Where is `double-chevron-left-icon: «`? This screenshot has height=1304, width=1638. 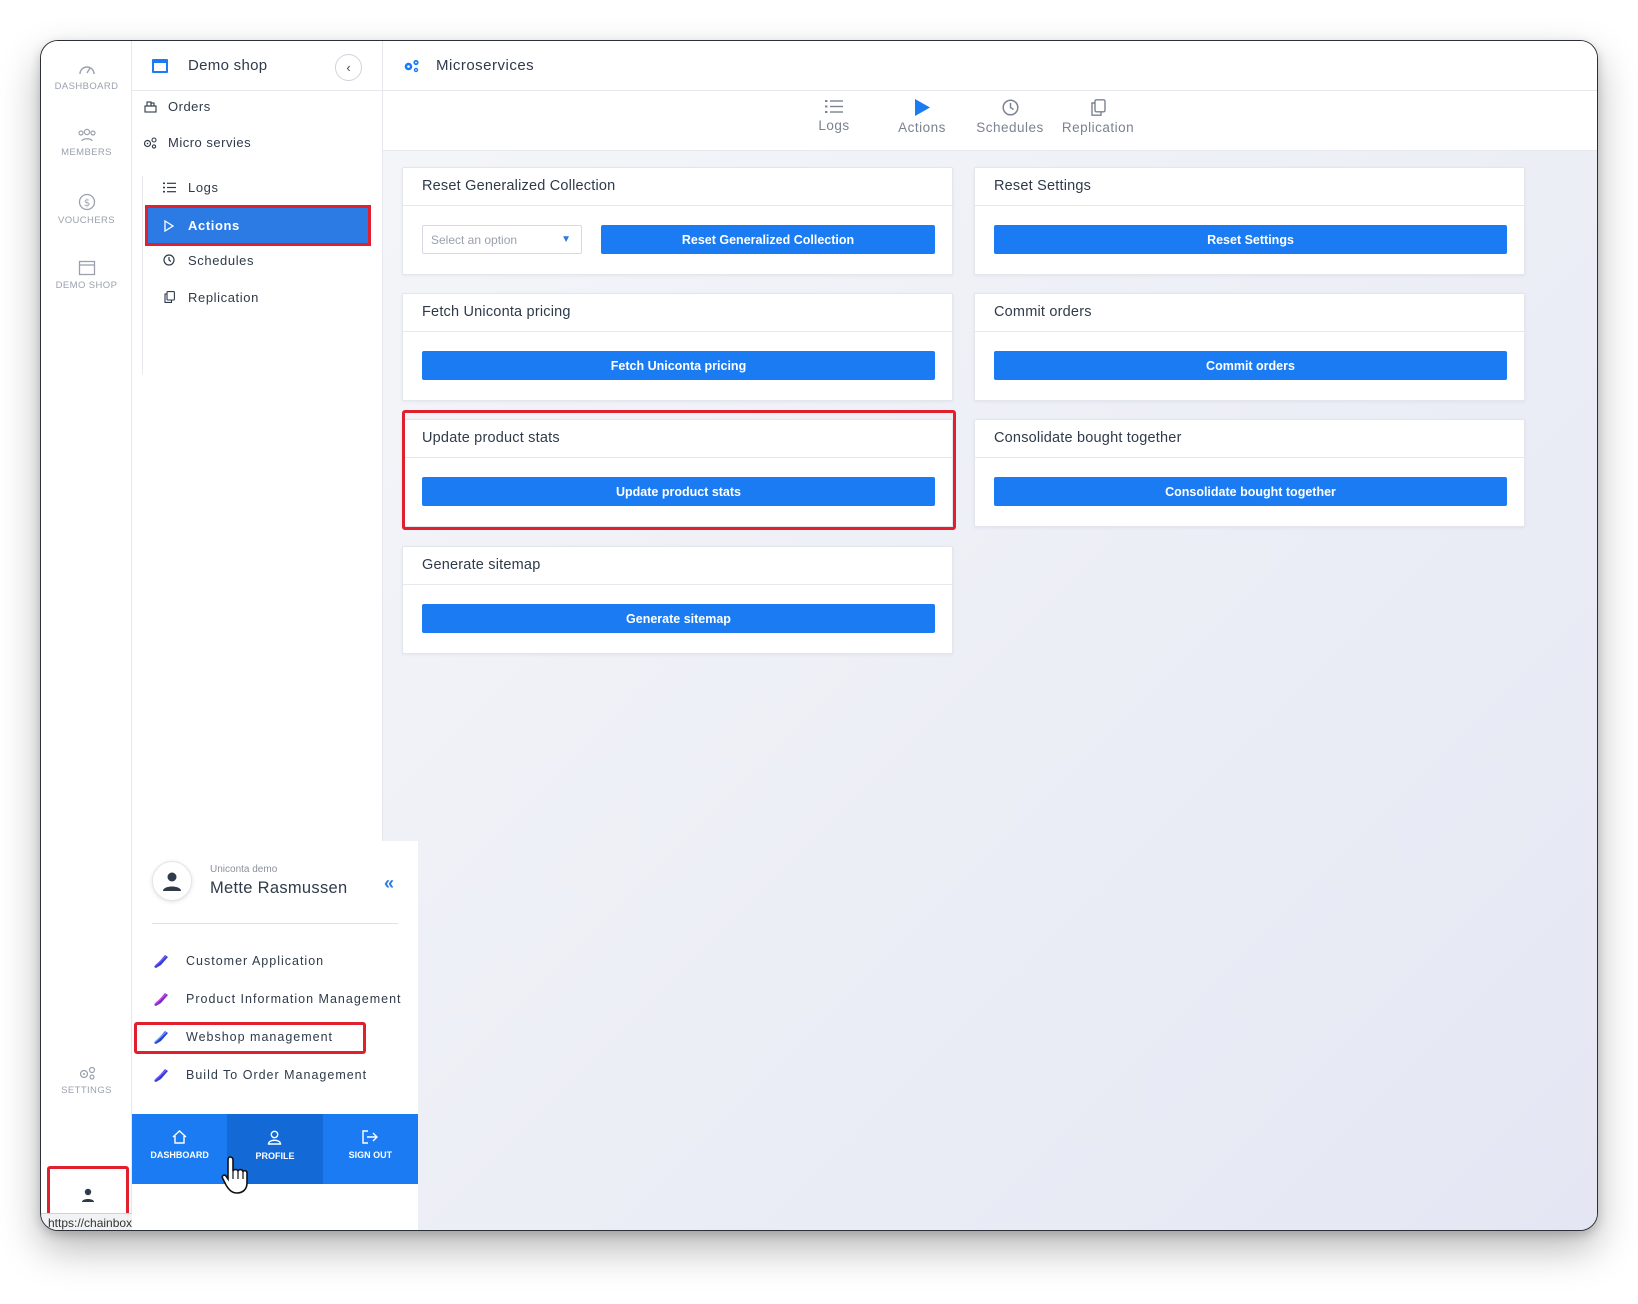
double-chevron-left-icon: « is located at coordinates (389, 883).